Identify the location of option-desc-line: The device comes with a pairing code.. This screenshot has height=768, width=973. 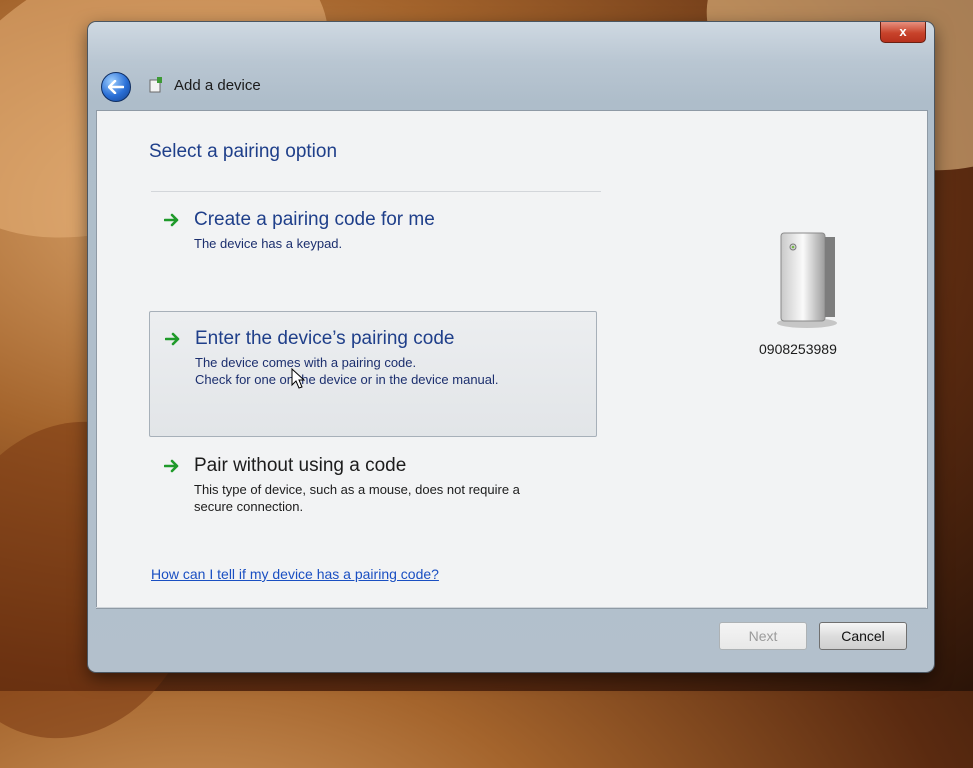
(306, 362).